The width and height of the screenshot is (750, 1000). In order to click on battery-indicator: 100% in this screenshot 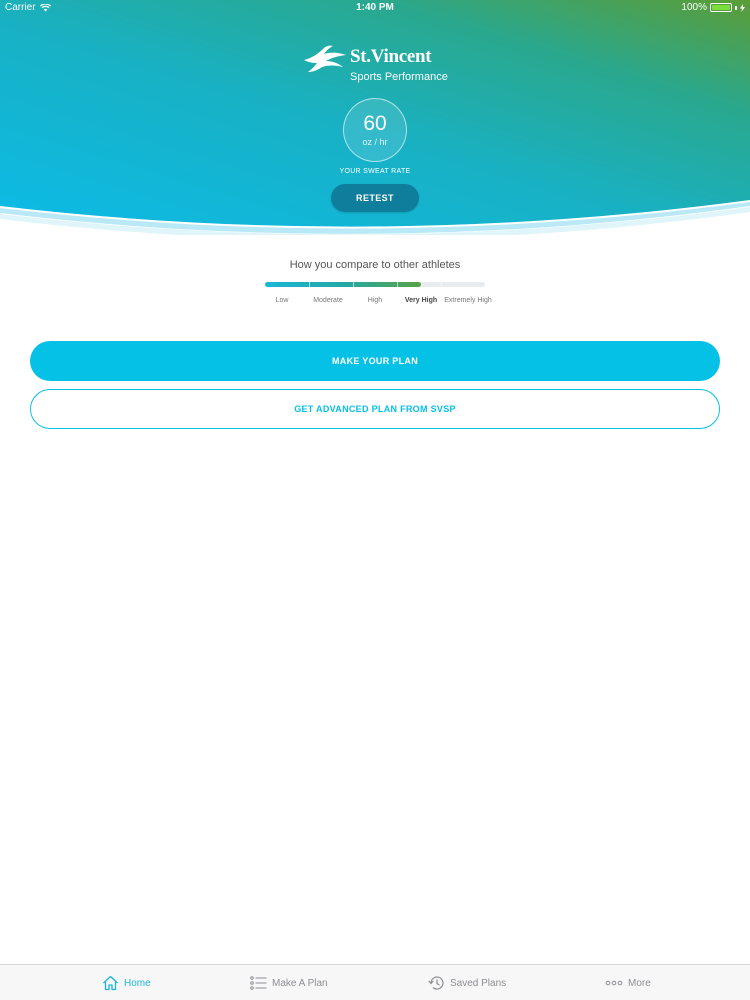, I will do `click(713, 7)`.